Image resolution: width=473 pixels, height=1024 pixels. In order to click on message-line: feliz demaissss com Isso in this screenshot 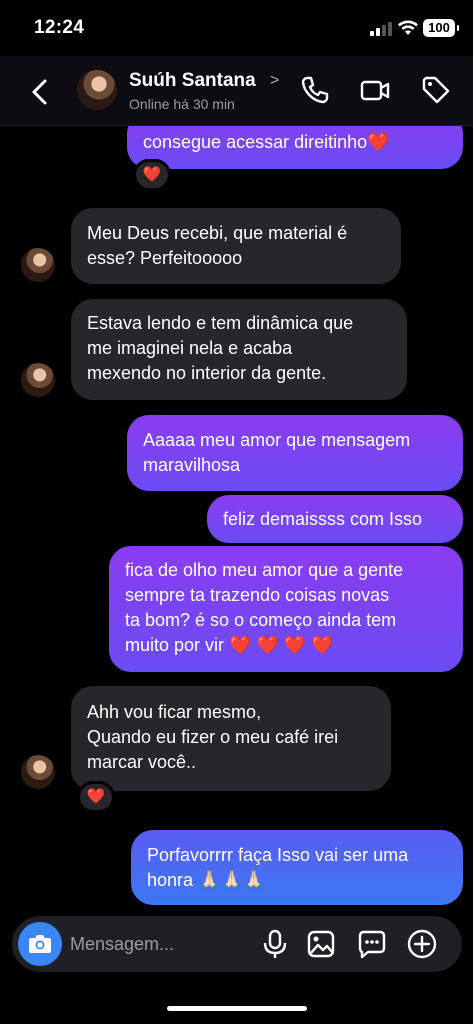, I will do `click(323, 519)`.